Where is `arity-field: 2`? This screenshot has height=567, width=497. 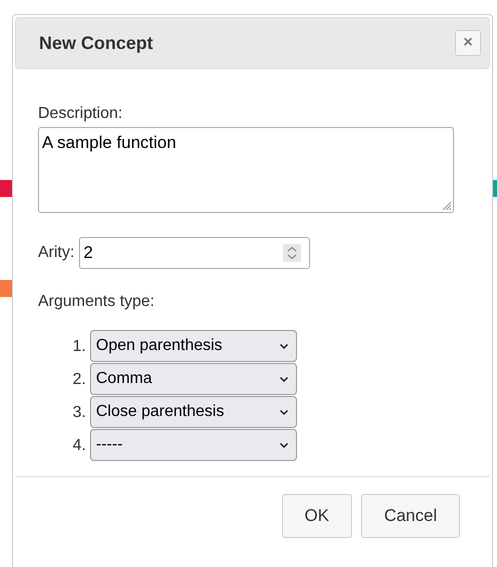 arity-field: 2 is located at coordinates (194, 253).